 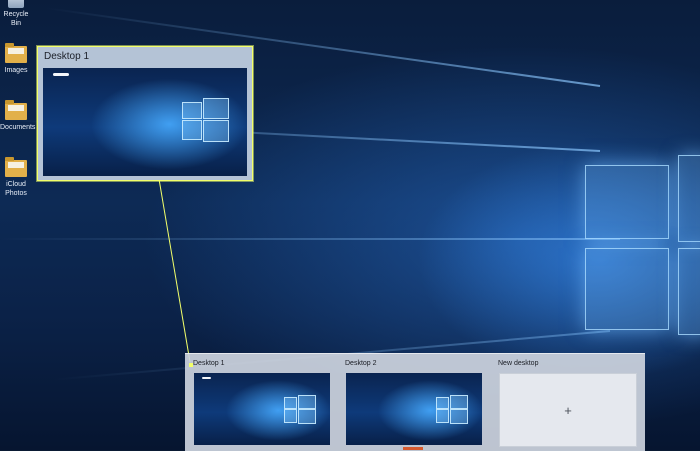 What do you see at coordinates (67, 56) in the screenshot?
I see `preview-title: Desktop 1` at bounding box center [67, 56].